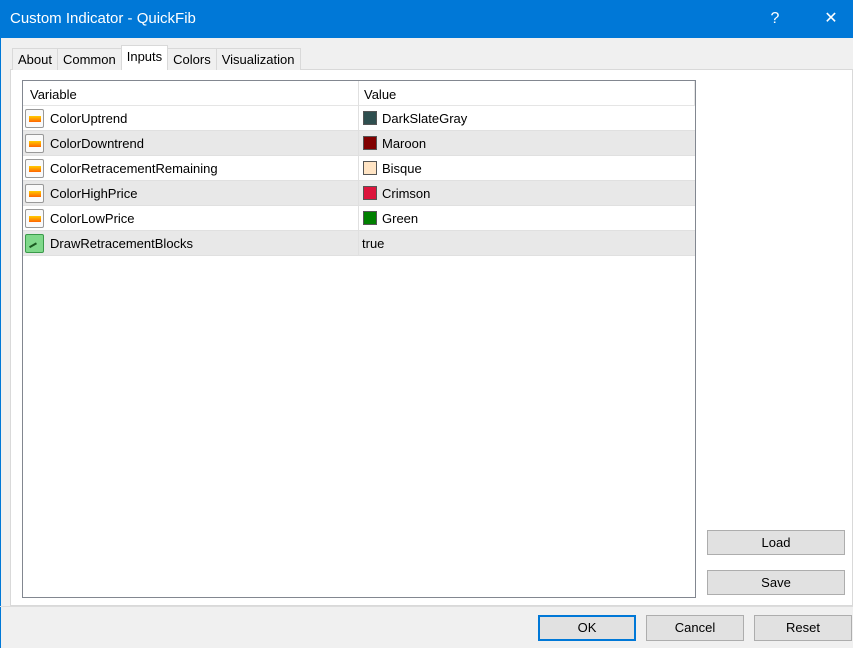  Describe the element at coordinates (92, 218) in the screenshot. I see `variable-name: ColorLowPrice` at that location.